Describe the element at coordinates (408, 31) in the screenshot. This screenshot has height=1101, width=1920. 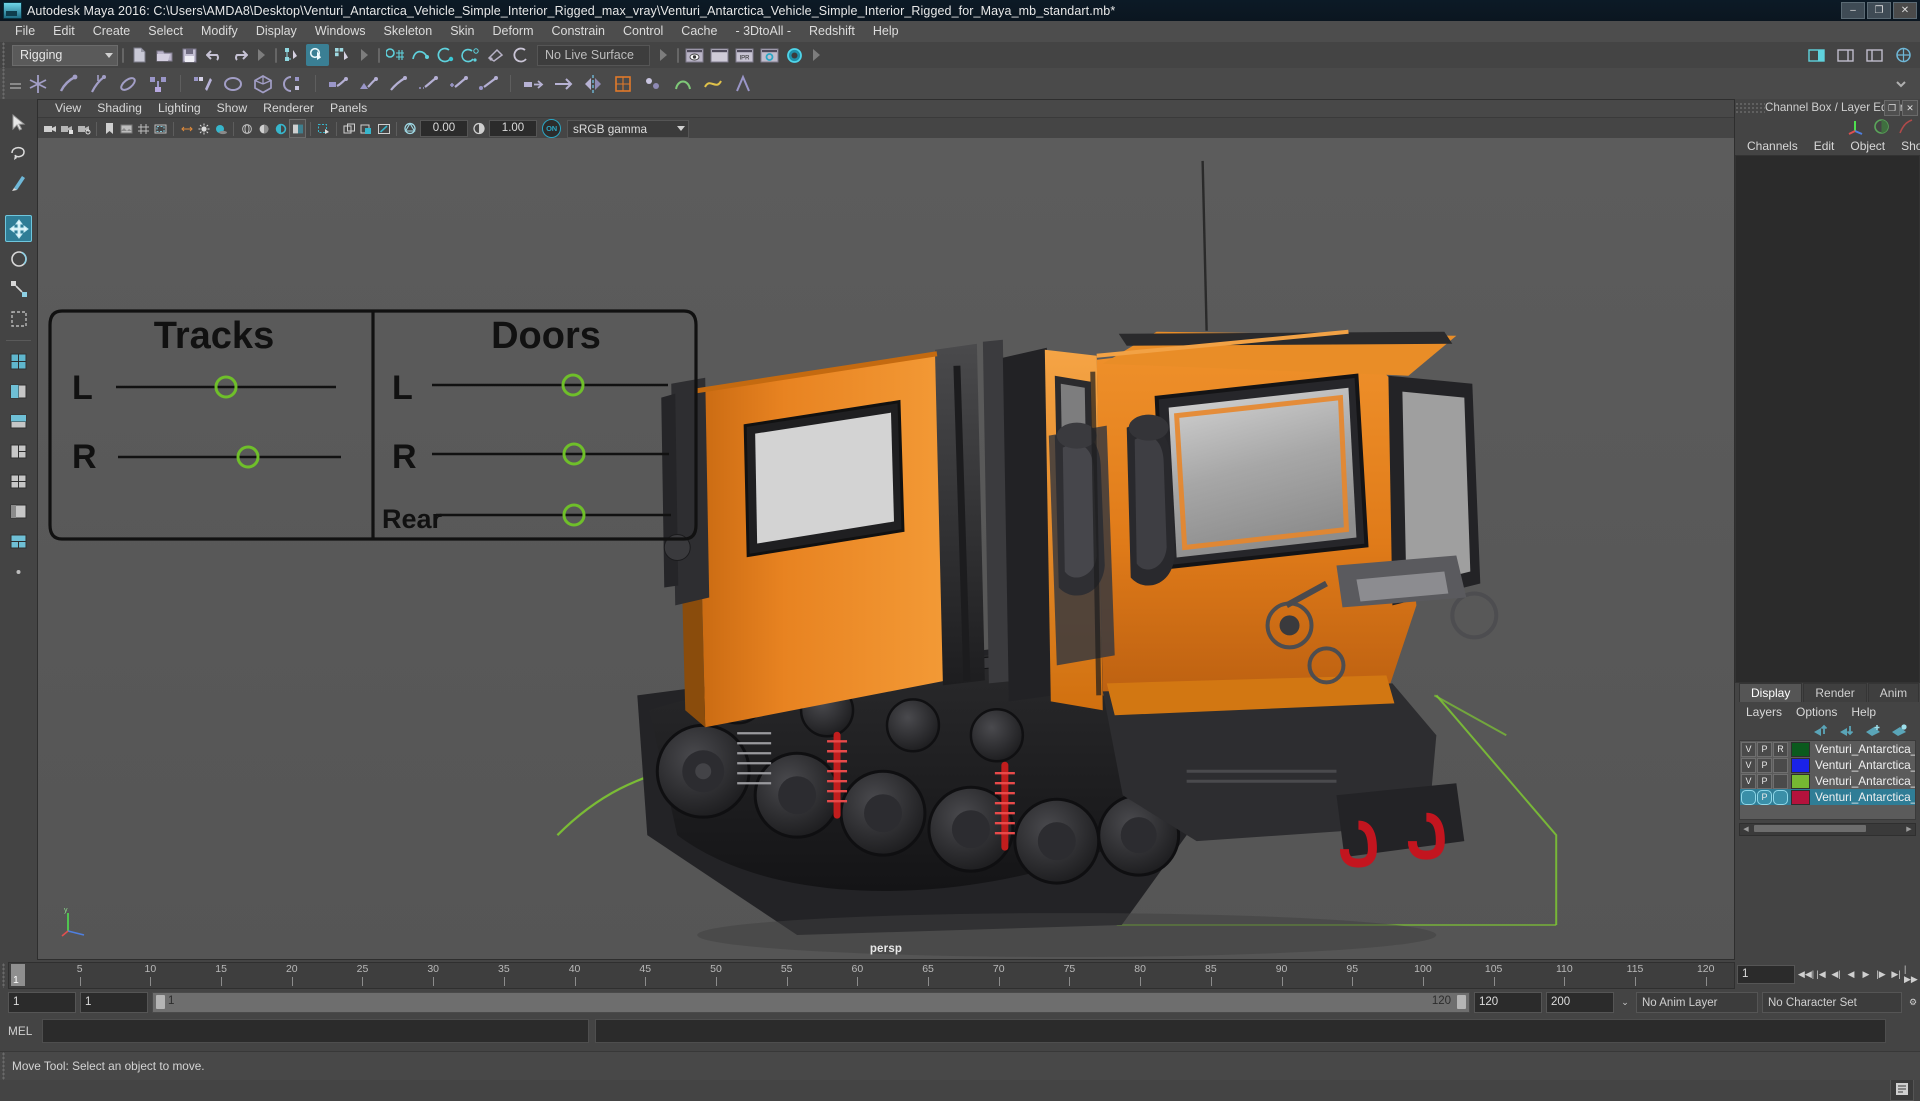
I see `menu-item-skeleton: Skeleton` at that location.